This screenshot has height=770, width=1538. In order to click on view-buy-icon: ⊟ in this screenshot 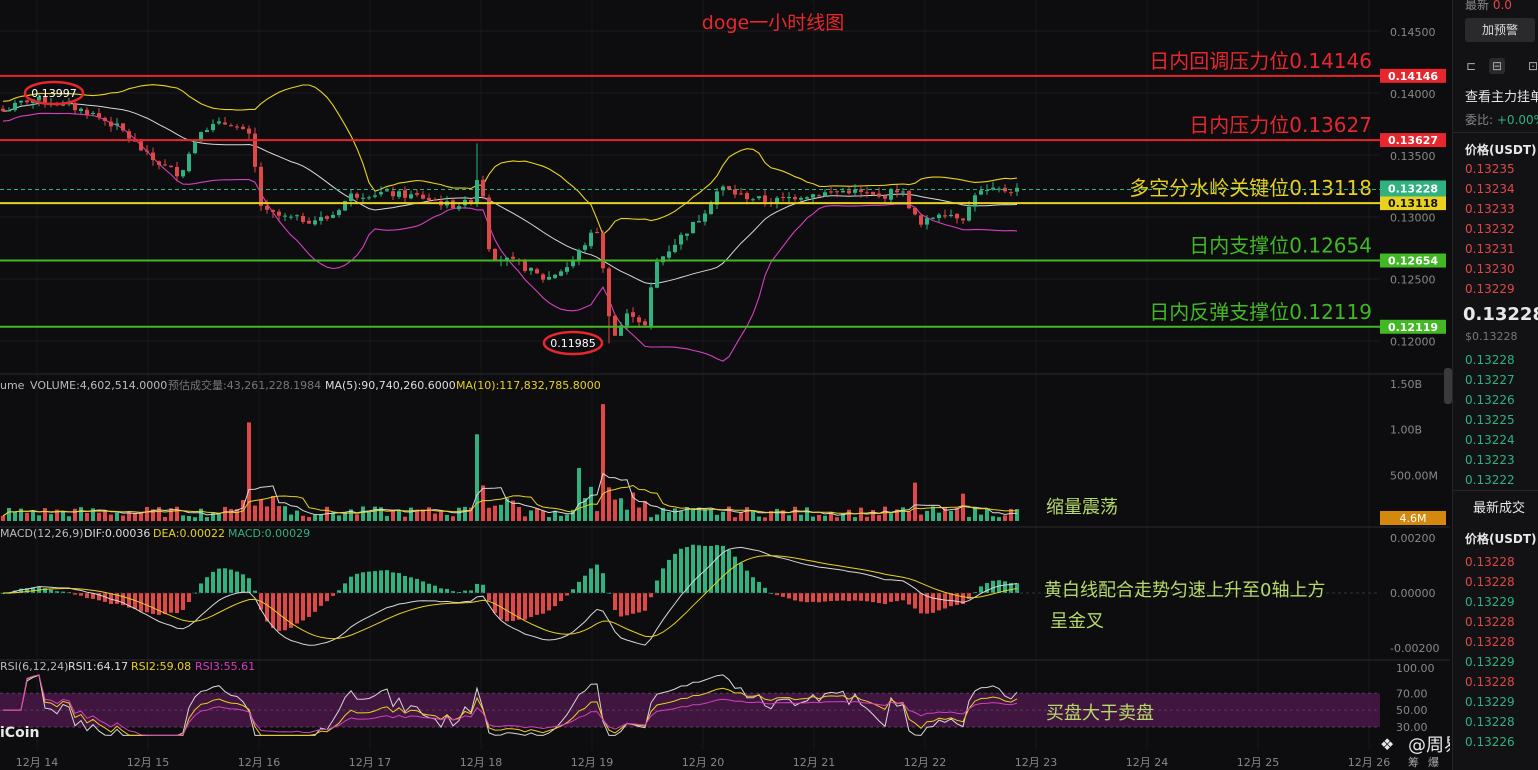, I will do `click(1497, 66)`.